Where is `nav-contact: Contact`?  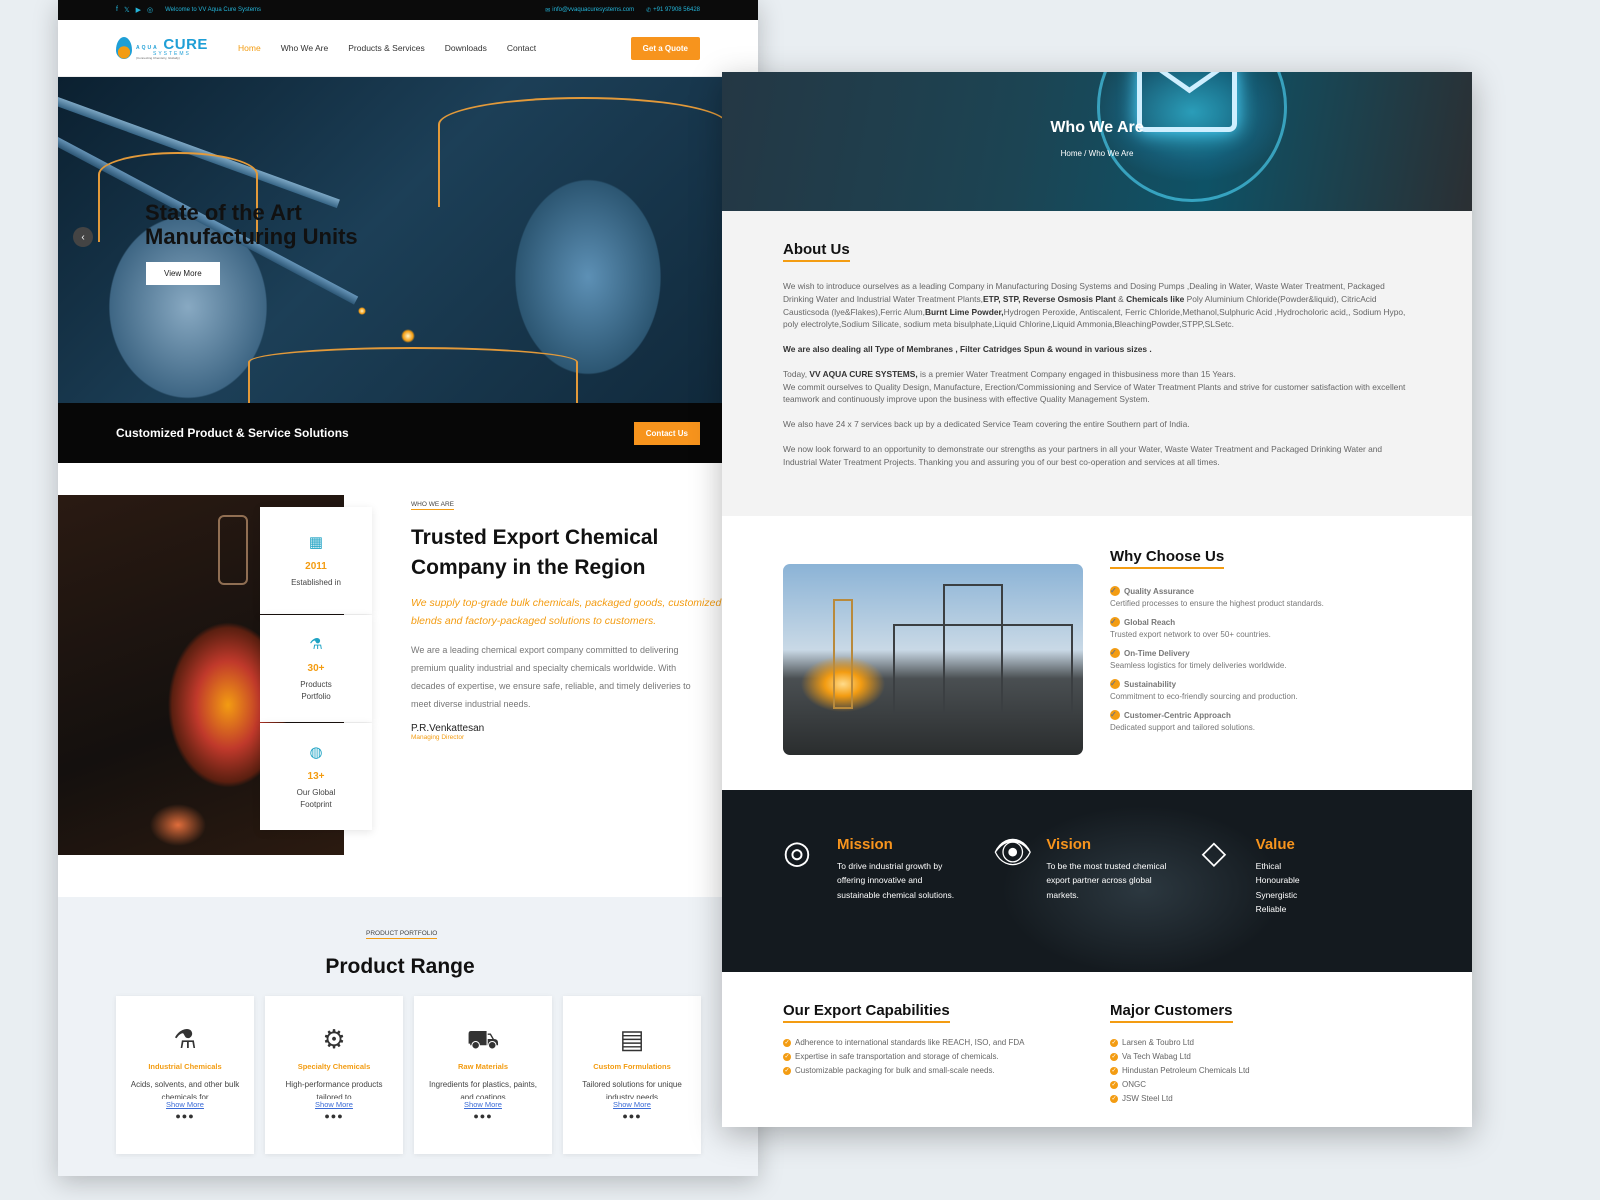 nav-contact: Contact is located at coordinates (521, 48).